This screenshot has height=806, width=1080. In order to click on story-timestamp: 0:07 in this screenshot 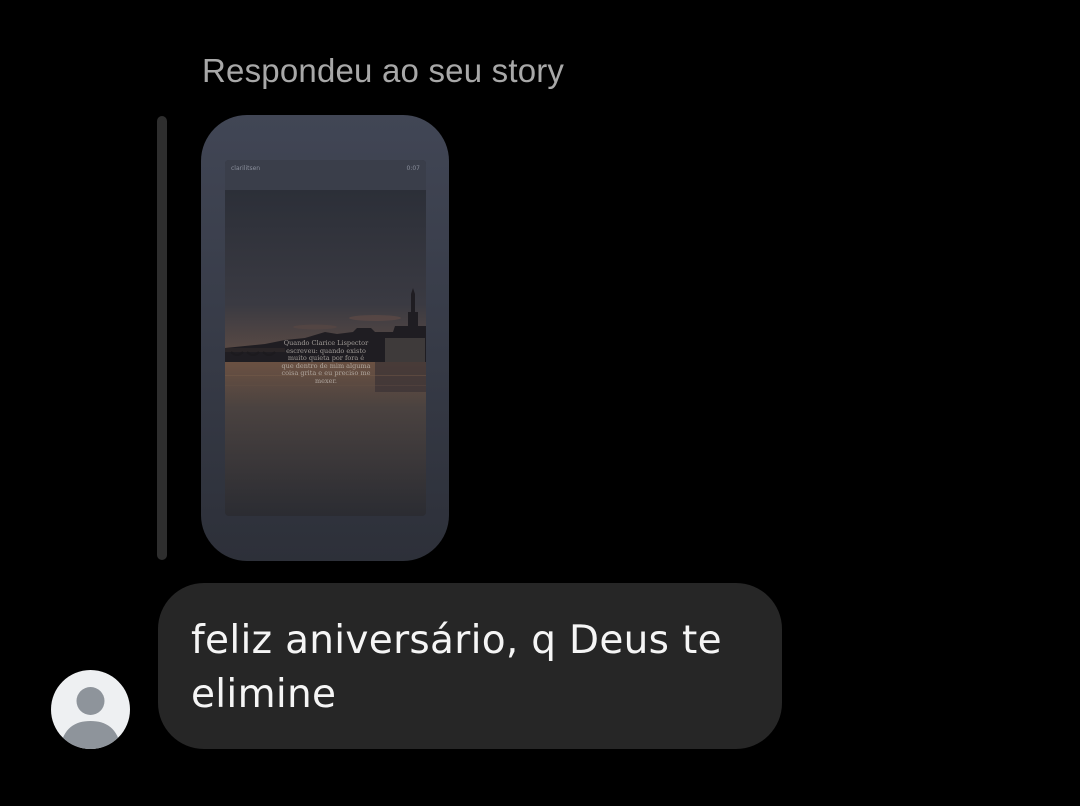, I will do `click(413, 168)`.